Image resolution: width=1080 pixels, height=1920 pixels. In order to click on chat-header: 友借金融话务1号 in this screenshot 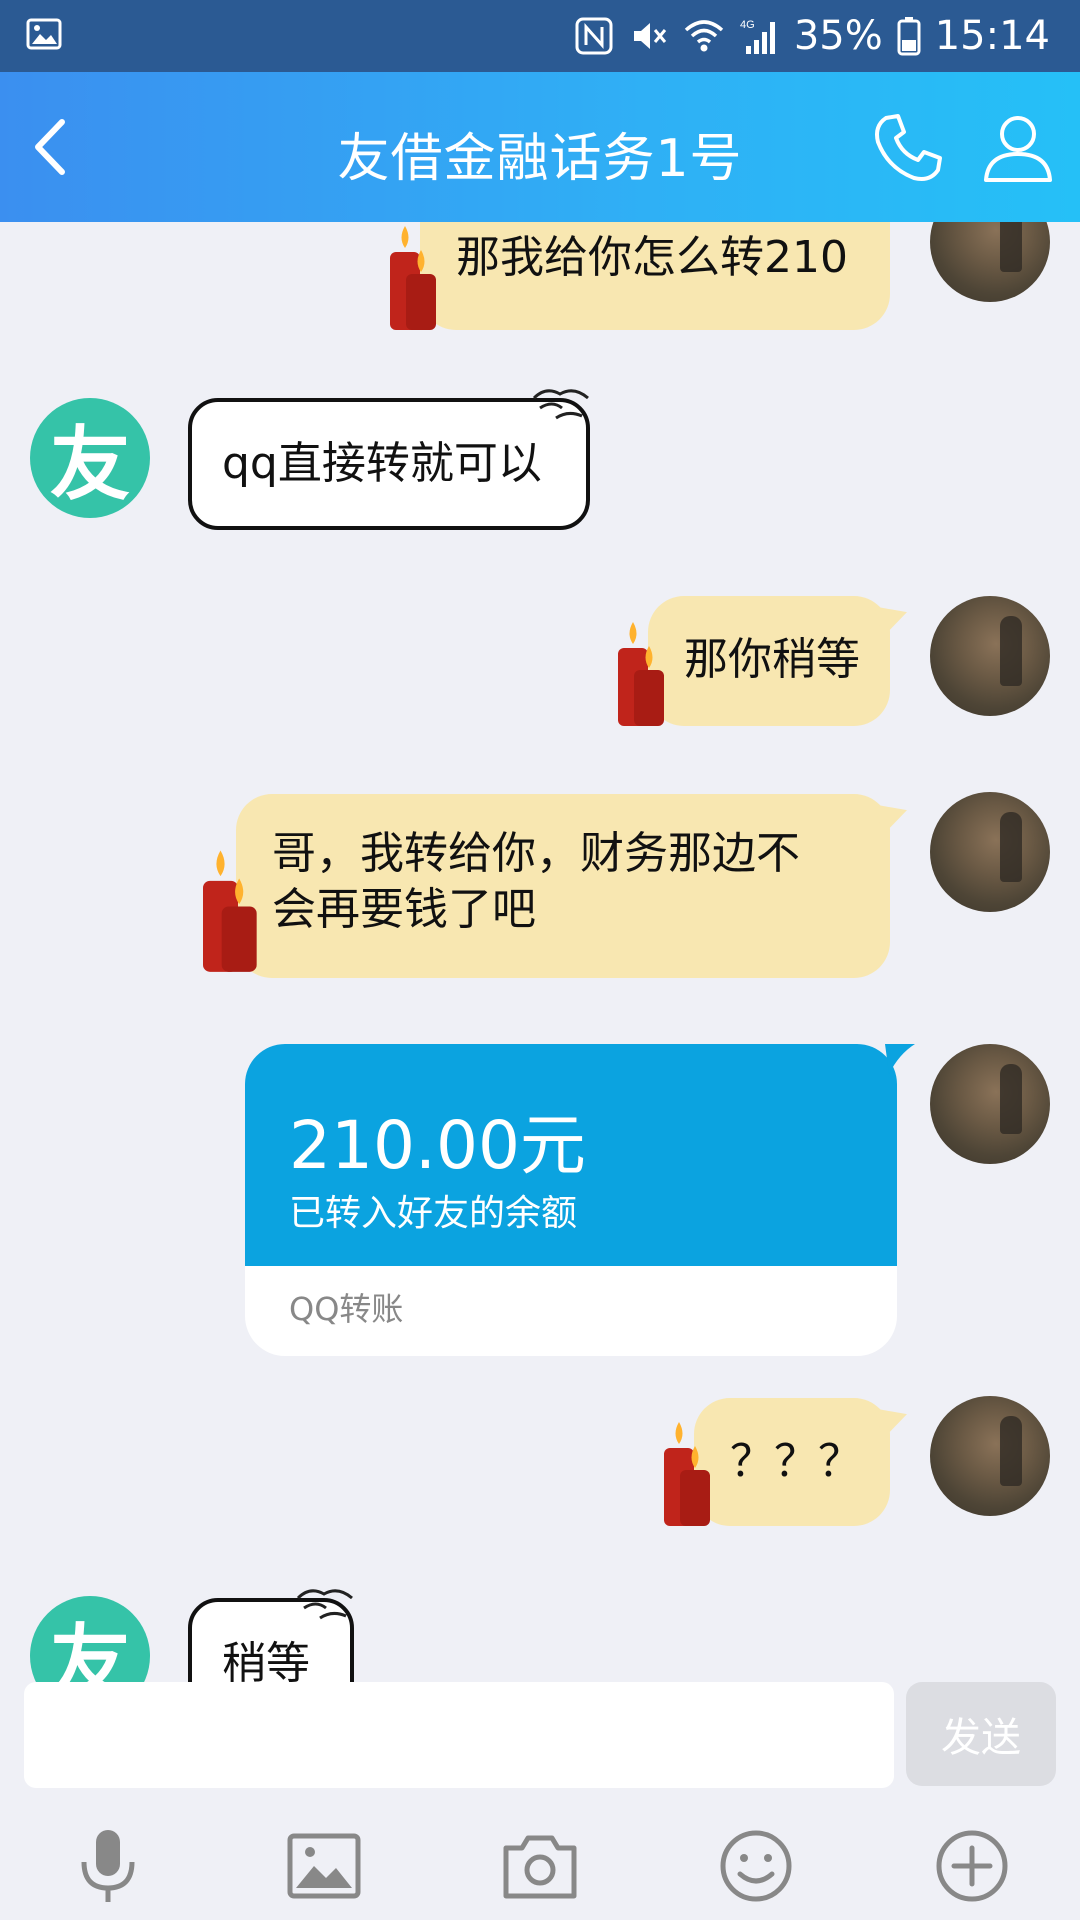, I will do `click(540, 147)`.